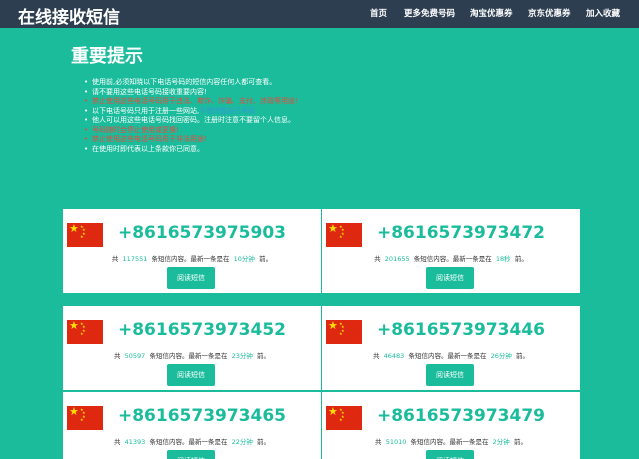 The image size is (639, 459). Describe the element at coordinates (107, 56) in the screenshot. I see `notice-title: 重要提示` at that location.